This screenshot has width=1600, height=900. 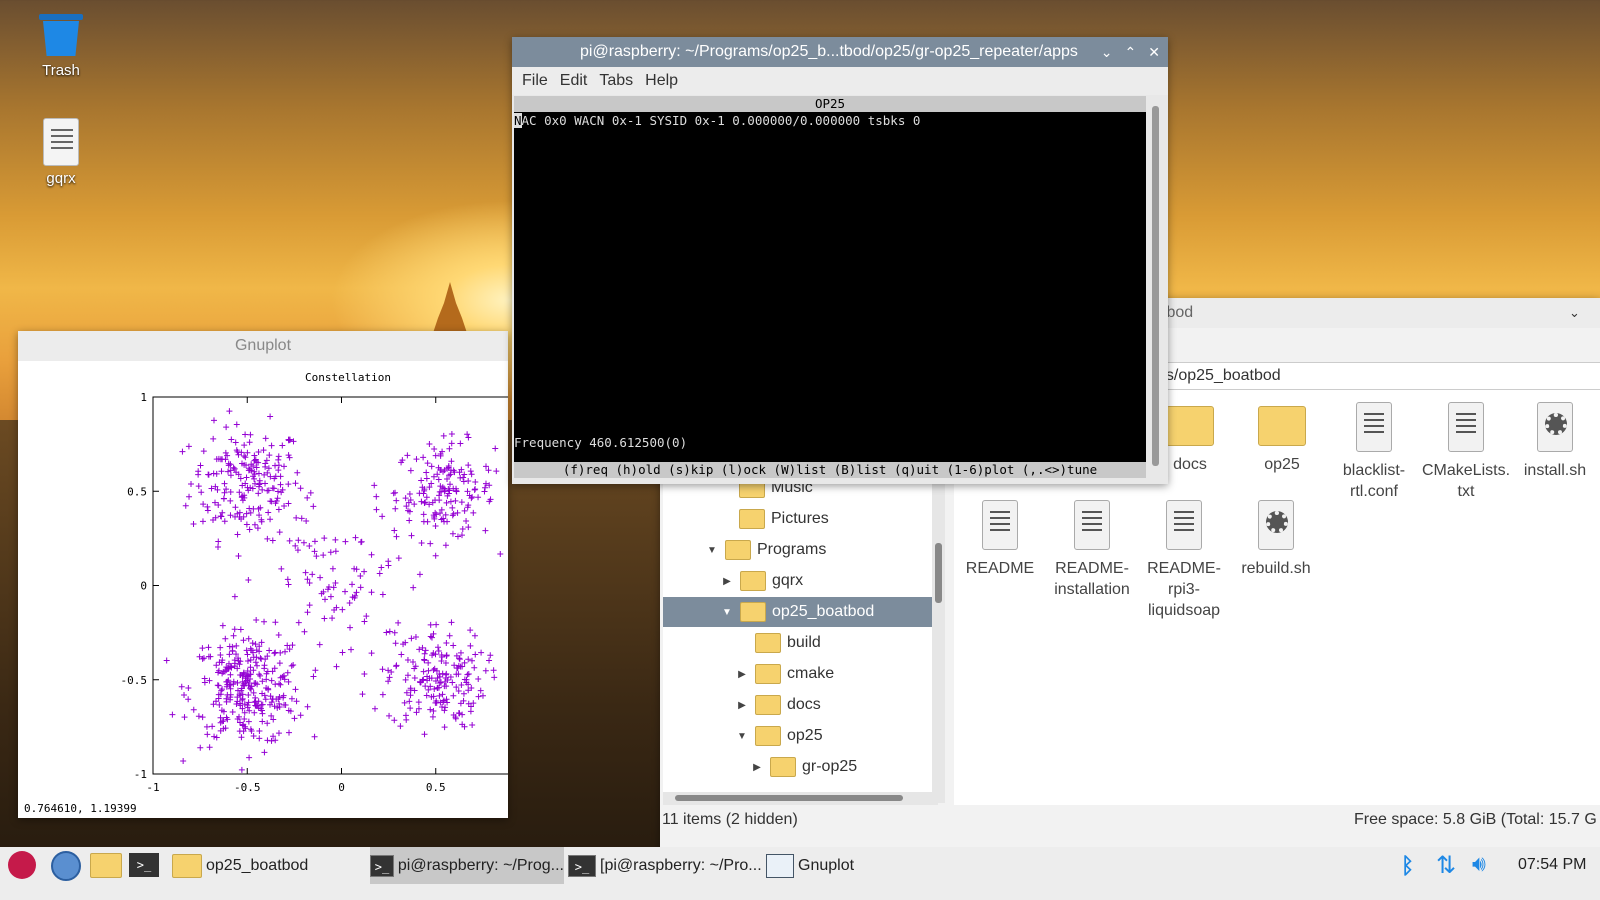 What do you see at coordinates (535, 81) in the screenshot?
I see `menu-file: File` at bounding box center [535, 81].